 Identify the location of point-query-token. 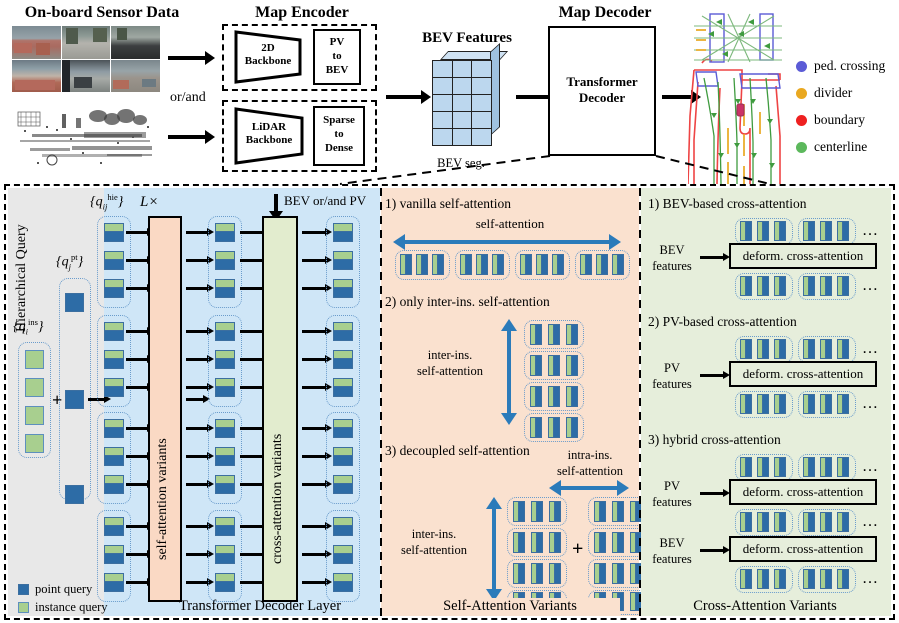
(74, 494).